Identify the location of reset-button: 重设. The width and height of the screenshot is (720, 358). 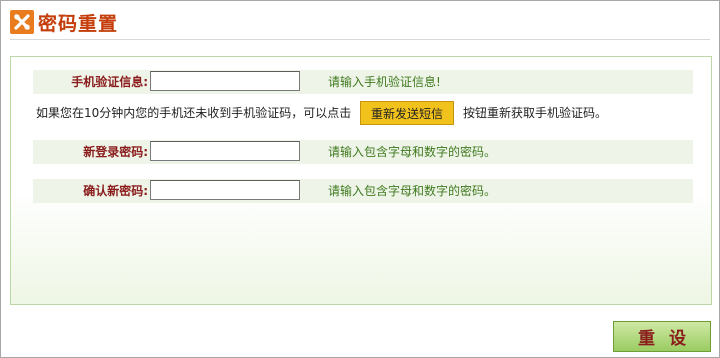
(662, 336).